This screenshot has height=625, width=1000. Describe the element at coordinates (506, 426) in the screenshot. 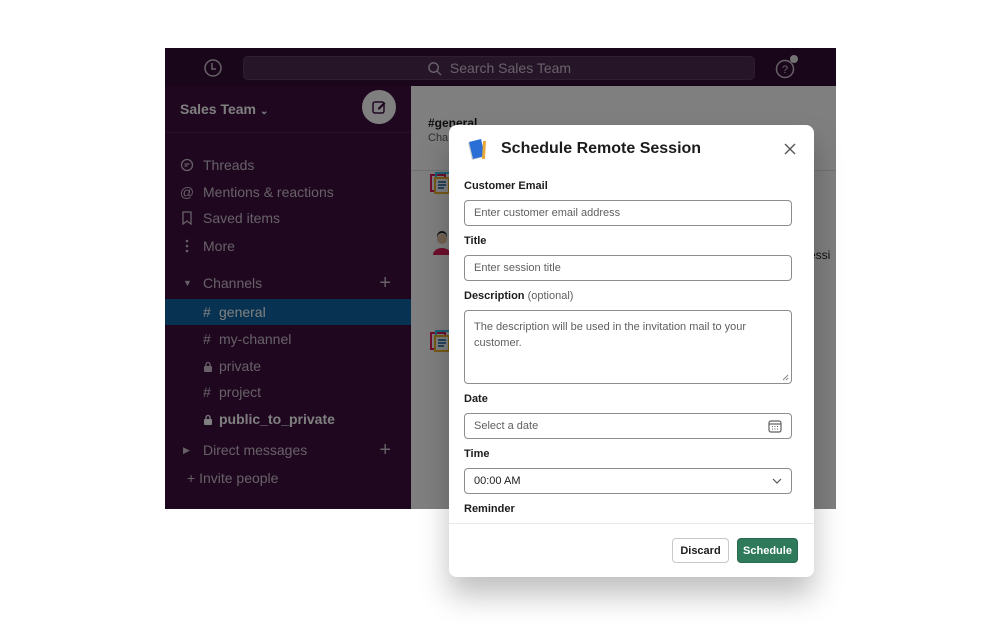

I see `date-placeholder: Select a date` at that location.